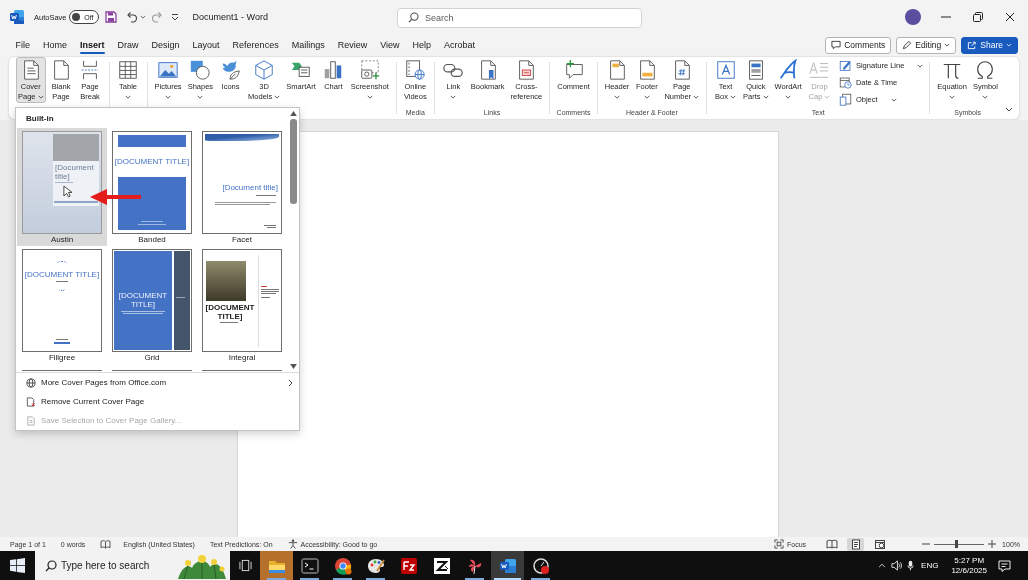 Image resolution: width=1028 pixels, height=580 pixels. What do you see at coordinates (17, 17) in the screenshot?
I see `word-logo-icon` at bounding box center [17, 17].